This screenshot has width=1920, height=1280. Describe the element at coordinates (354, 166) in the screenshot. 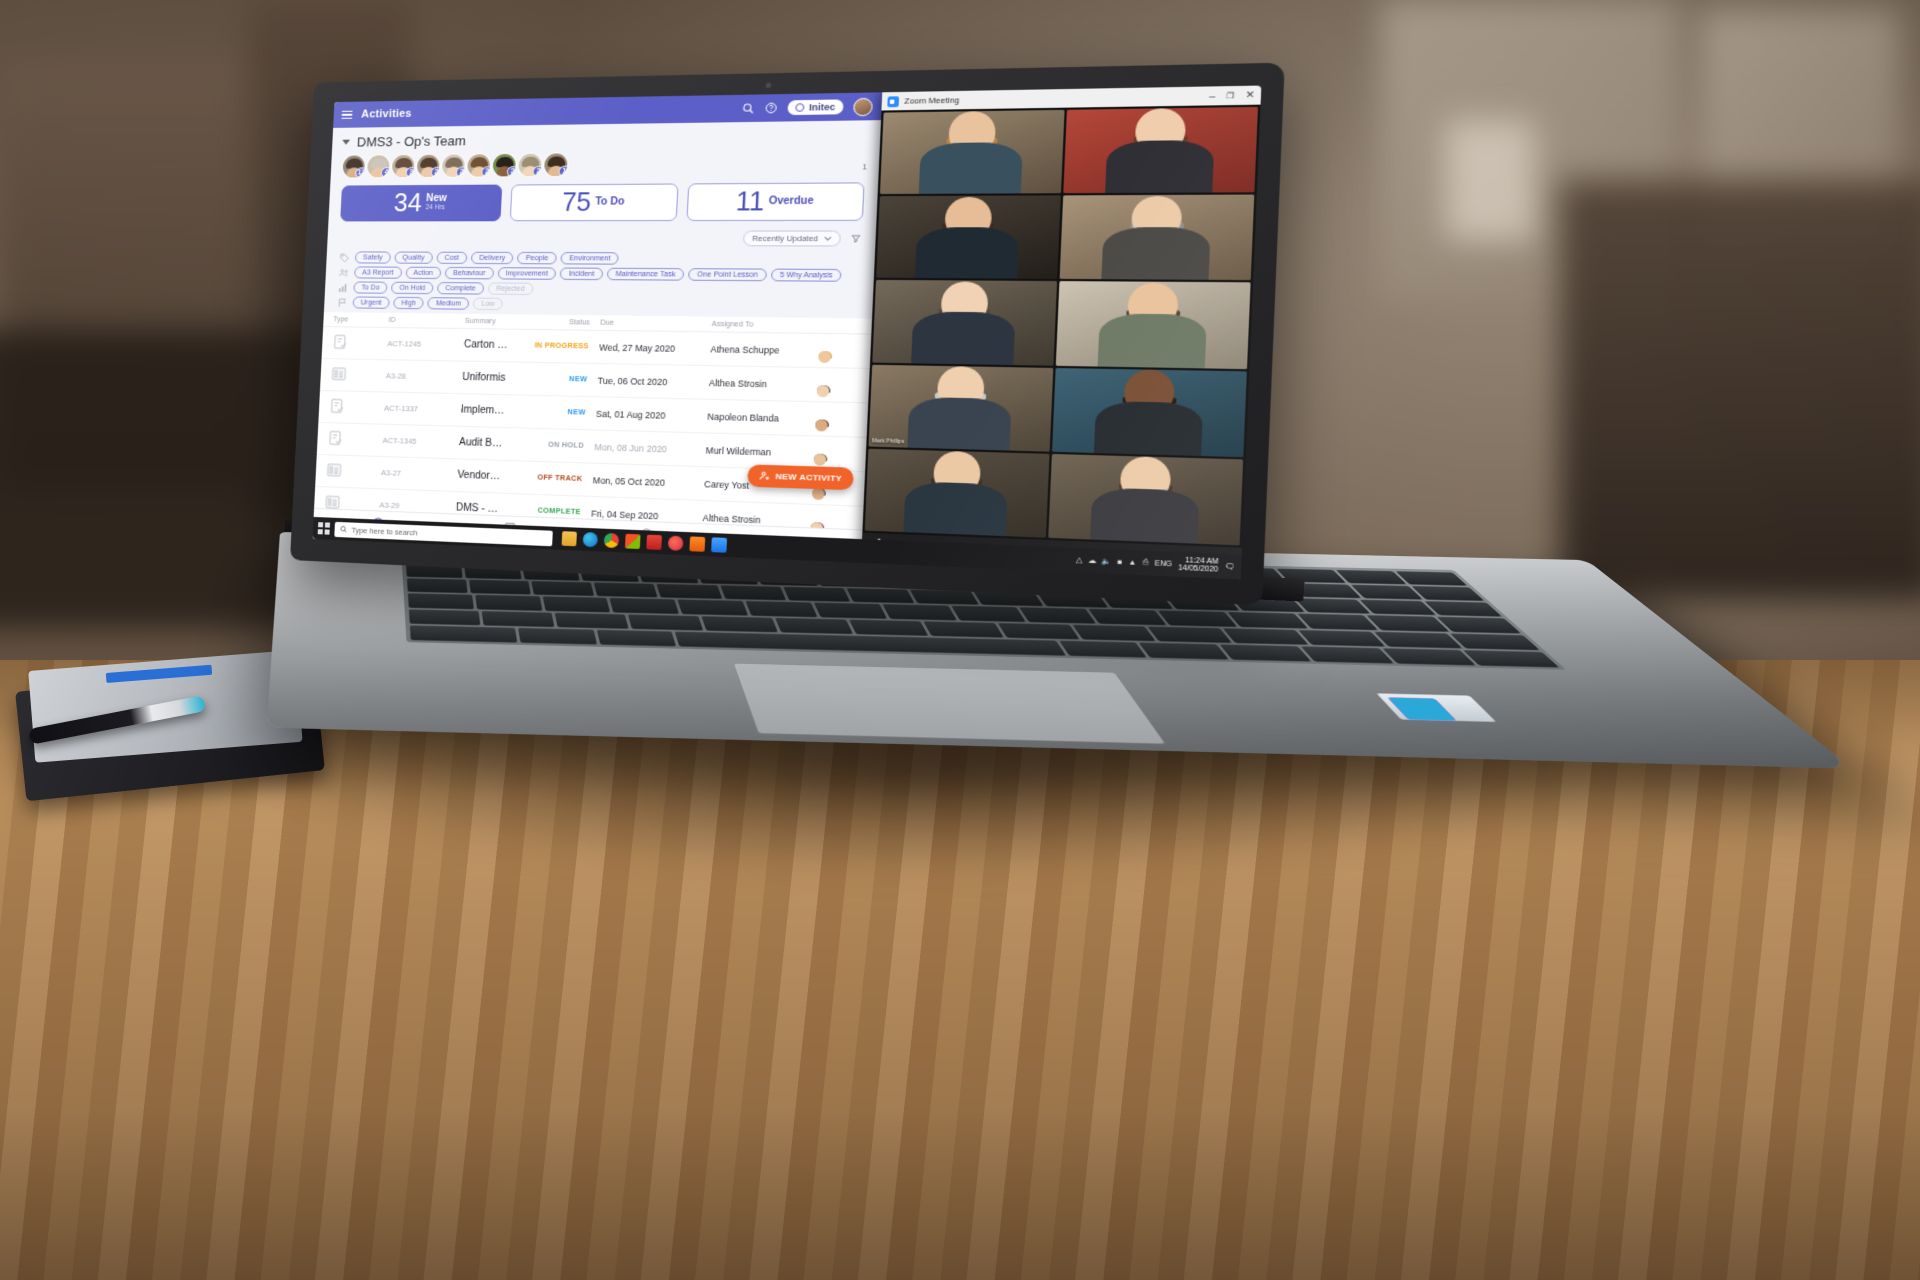

I see `member-avatar: 13` at that location.